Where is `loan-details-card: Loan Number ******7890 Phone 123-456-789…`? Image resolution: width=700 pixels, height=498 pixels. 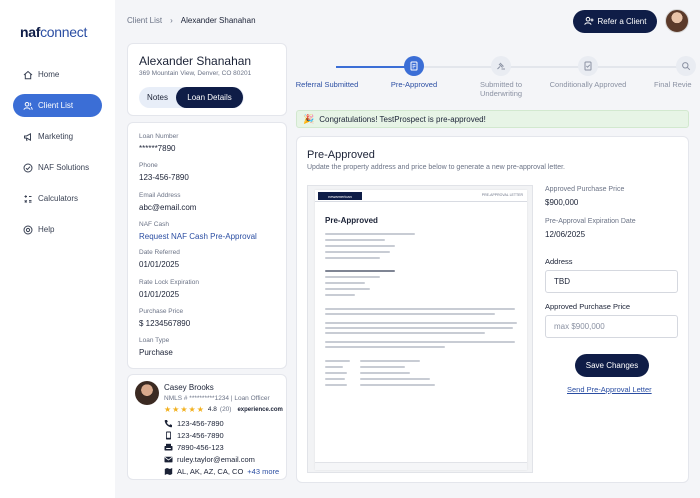 loan-details-card: Loan Number ******7890 Phone 123-456-789… is located at coordinates (207, 245).